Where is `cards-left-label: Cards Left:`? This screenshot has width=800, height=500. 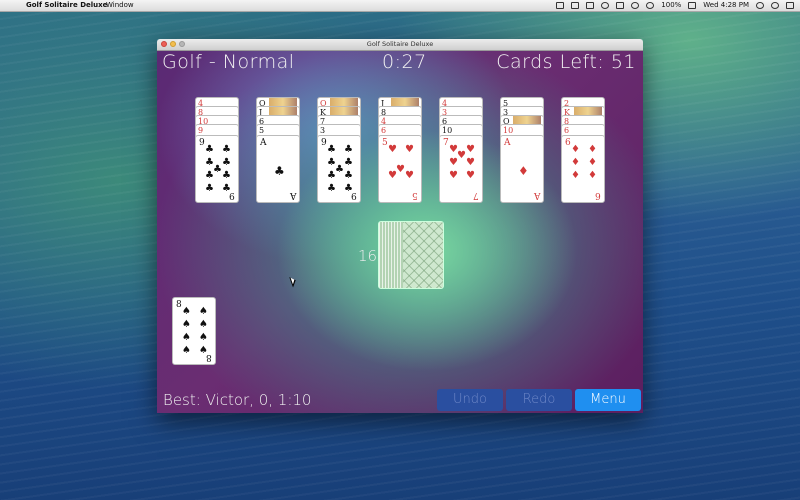 cards-left-label: Cards Left: is located at coordinates (550, 62).